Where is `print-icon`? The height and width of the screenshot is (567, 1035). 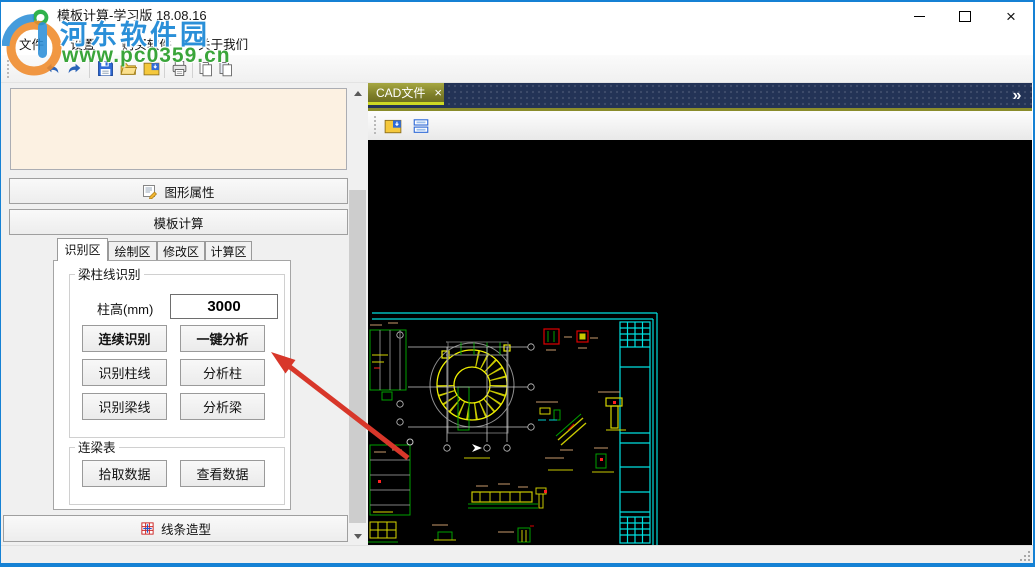
print-icon is located at coordinates (179, 68).